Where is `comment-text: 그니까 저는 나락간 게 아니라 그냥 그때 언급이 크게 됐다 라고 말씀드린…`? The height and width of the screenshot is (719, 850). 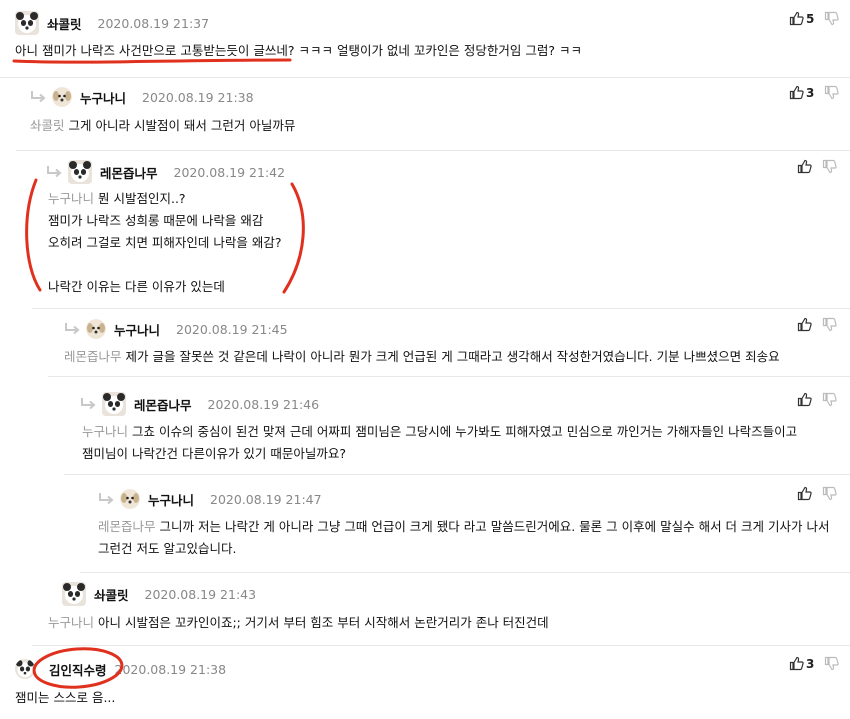
comment-text: 그니까 저는 나락간 게 아니라 그냥 그때 언급이 크게 됐다 라고 말씀드린… is located at coordinates (464, 537).